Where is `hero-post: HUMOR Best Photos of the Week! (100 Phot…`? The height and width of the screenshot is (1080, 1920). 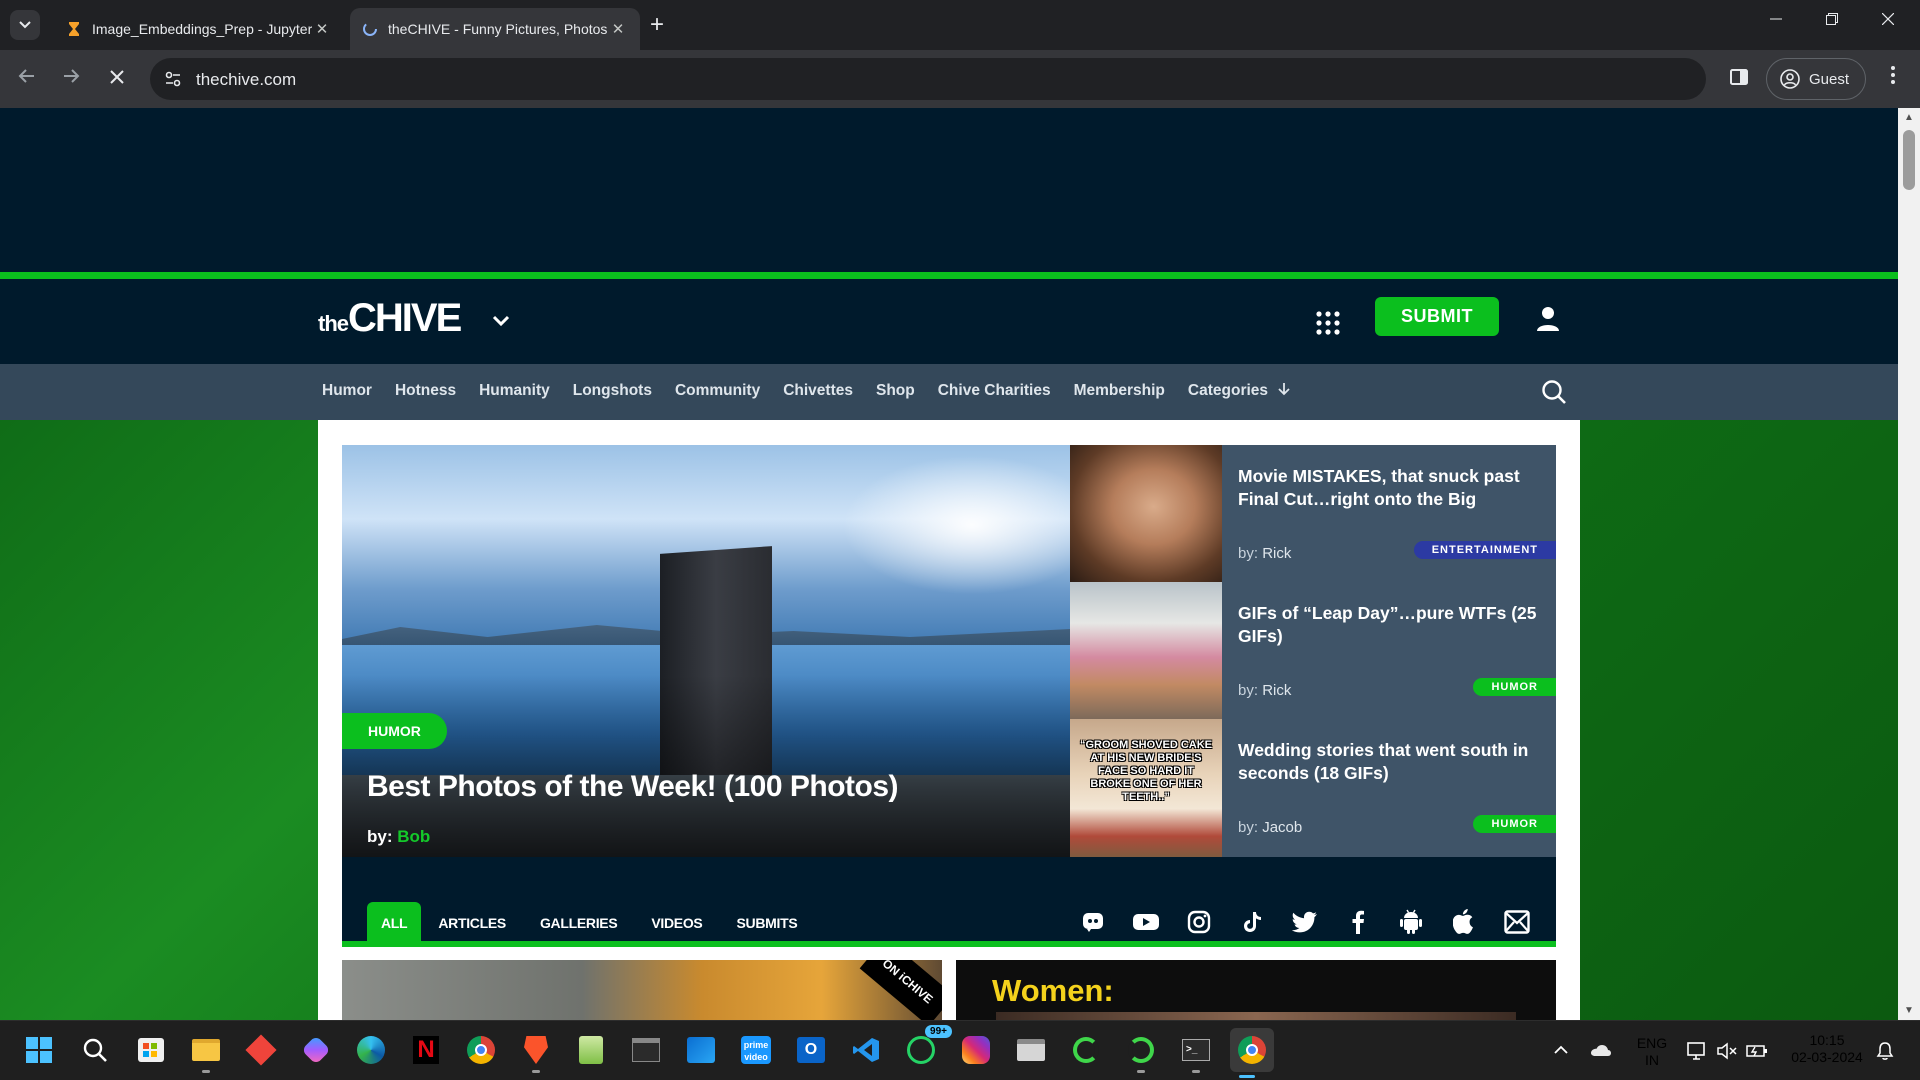 hero-post: HUMOR Best Photos of the Week! (100 Phot… is located at coordinates (706, 651).